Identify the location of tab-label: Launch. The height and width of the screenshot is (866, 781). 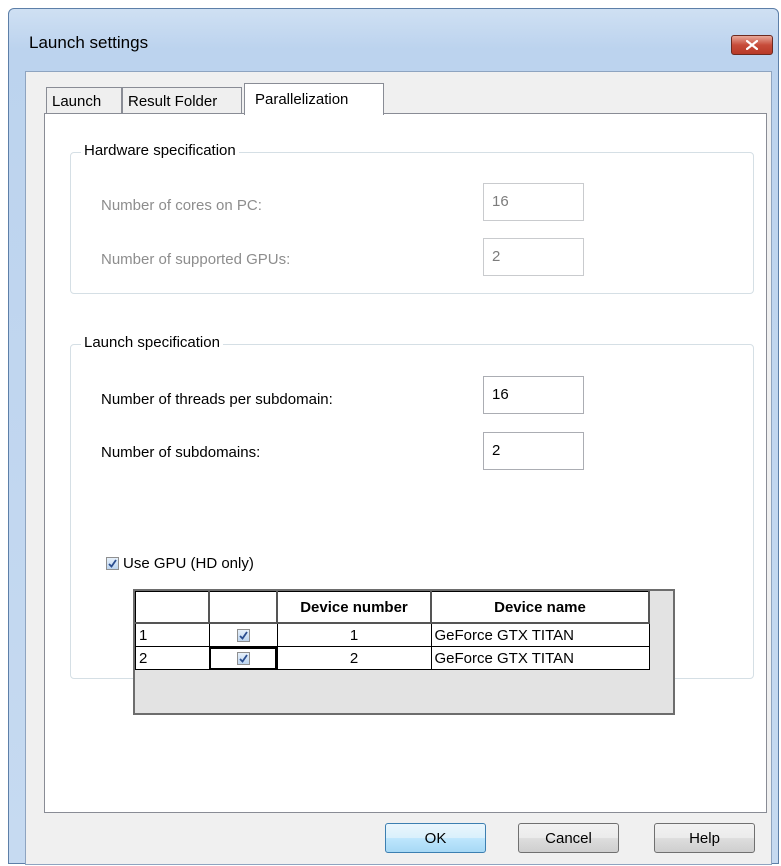
(77, 101).